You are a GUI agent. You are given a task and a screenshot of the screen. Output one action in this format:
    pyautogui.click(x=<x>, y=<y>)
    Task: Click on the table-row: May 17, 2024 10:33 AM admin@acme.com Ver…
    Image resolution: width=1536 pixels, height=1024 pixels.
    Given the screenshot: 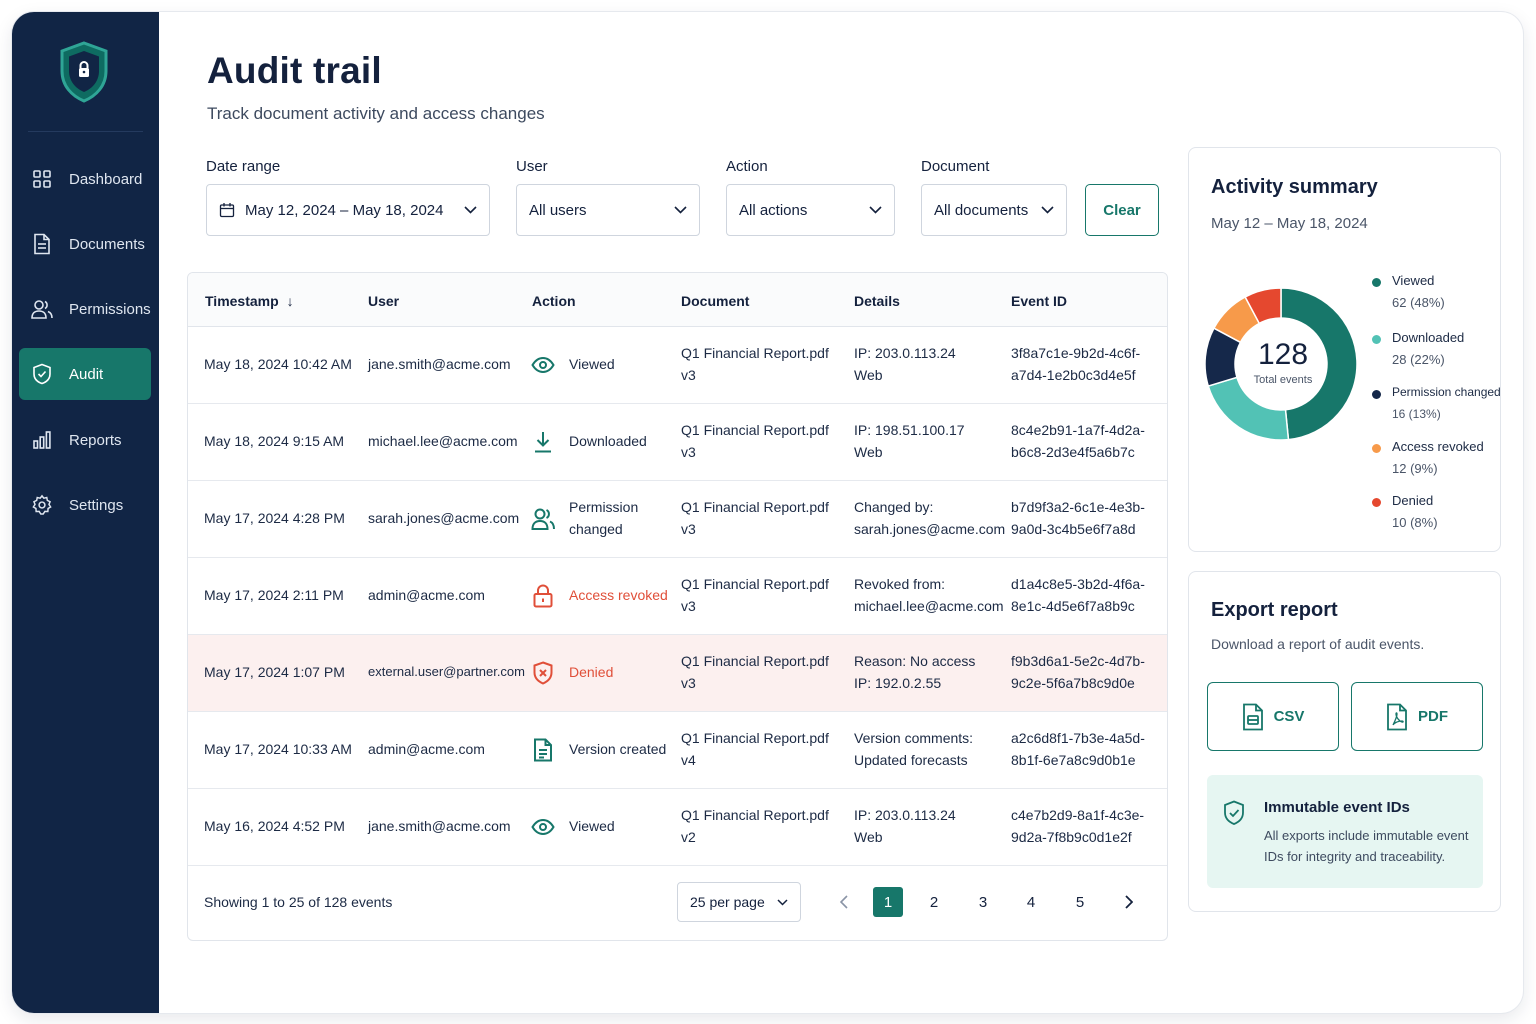 What is the action you would take?
    pyautogui.click(x=677, y=750)
    